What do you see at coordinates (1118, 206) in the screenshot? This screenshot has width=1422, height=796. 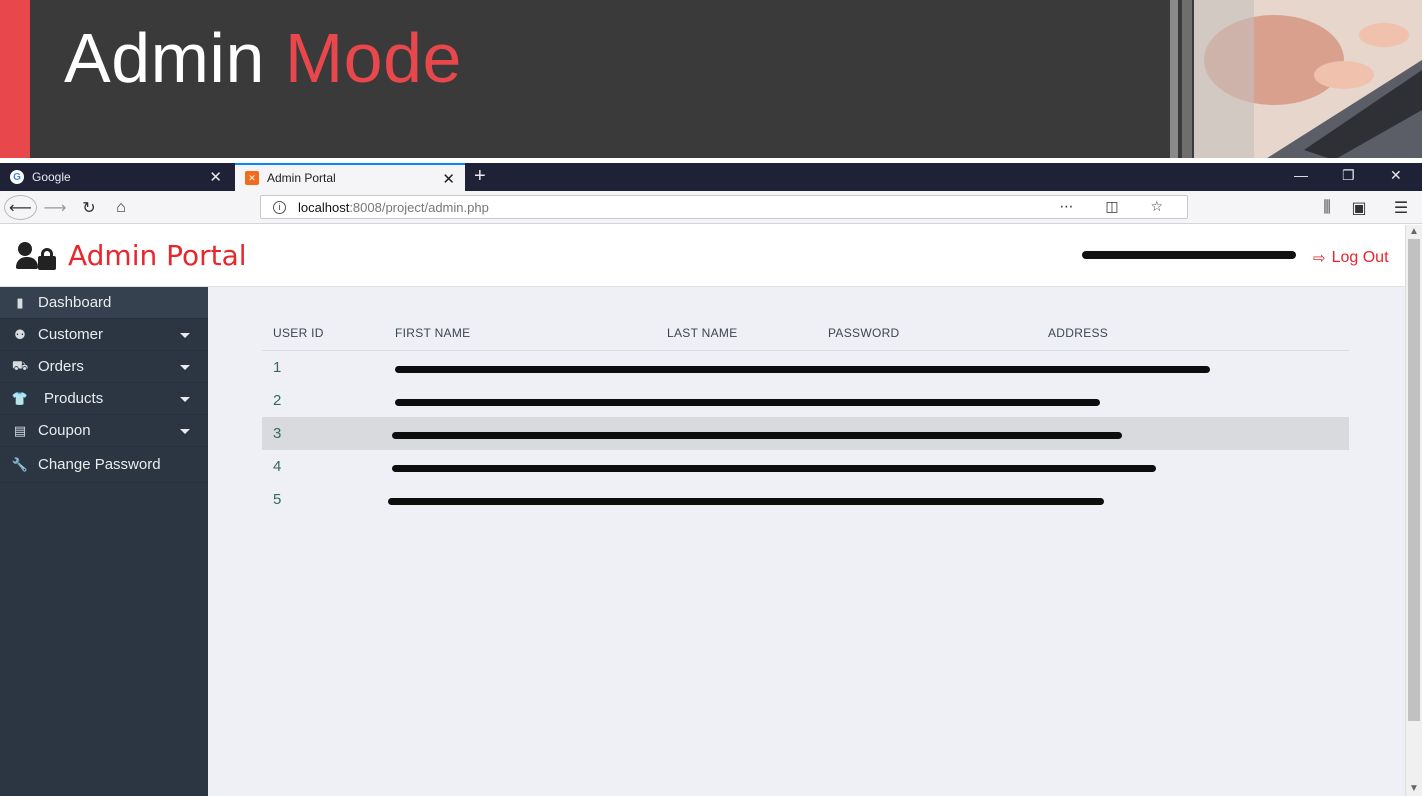 I see `page-actions: ⋯ ◫ ☆` at bounding box center [1118, 206].